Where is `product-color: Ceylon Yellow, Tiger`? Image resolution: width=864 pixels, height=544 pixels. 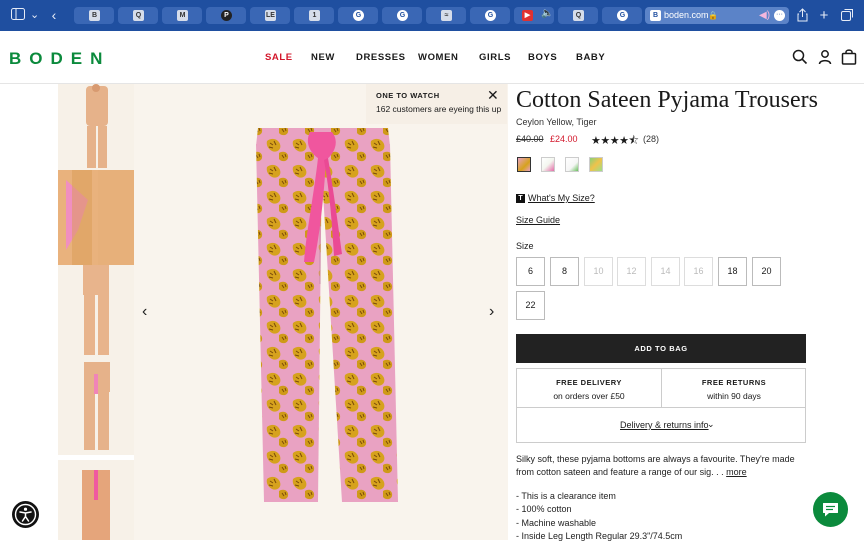
product-color: Ceylon Yellow, Tiger is located at coordinates (556, 122).